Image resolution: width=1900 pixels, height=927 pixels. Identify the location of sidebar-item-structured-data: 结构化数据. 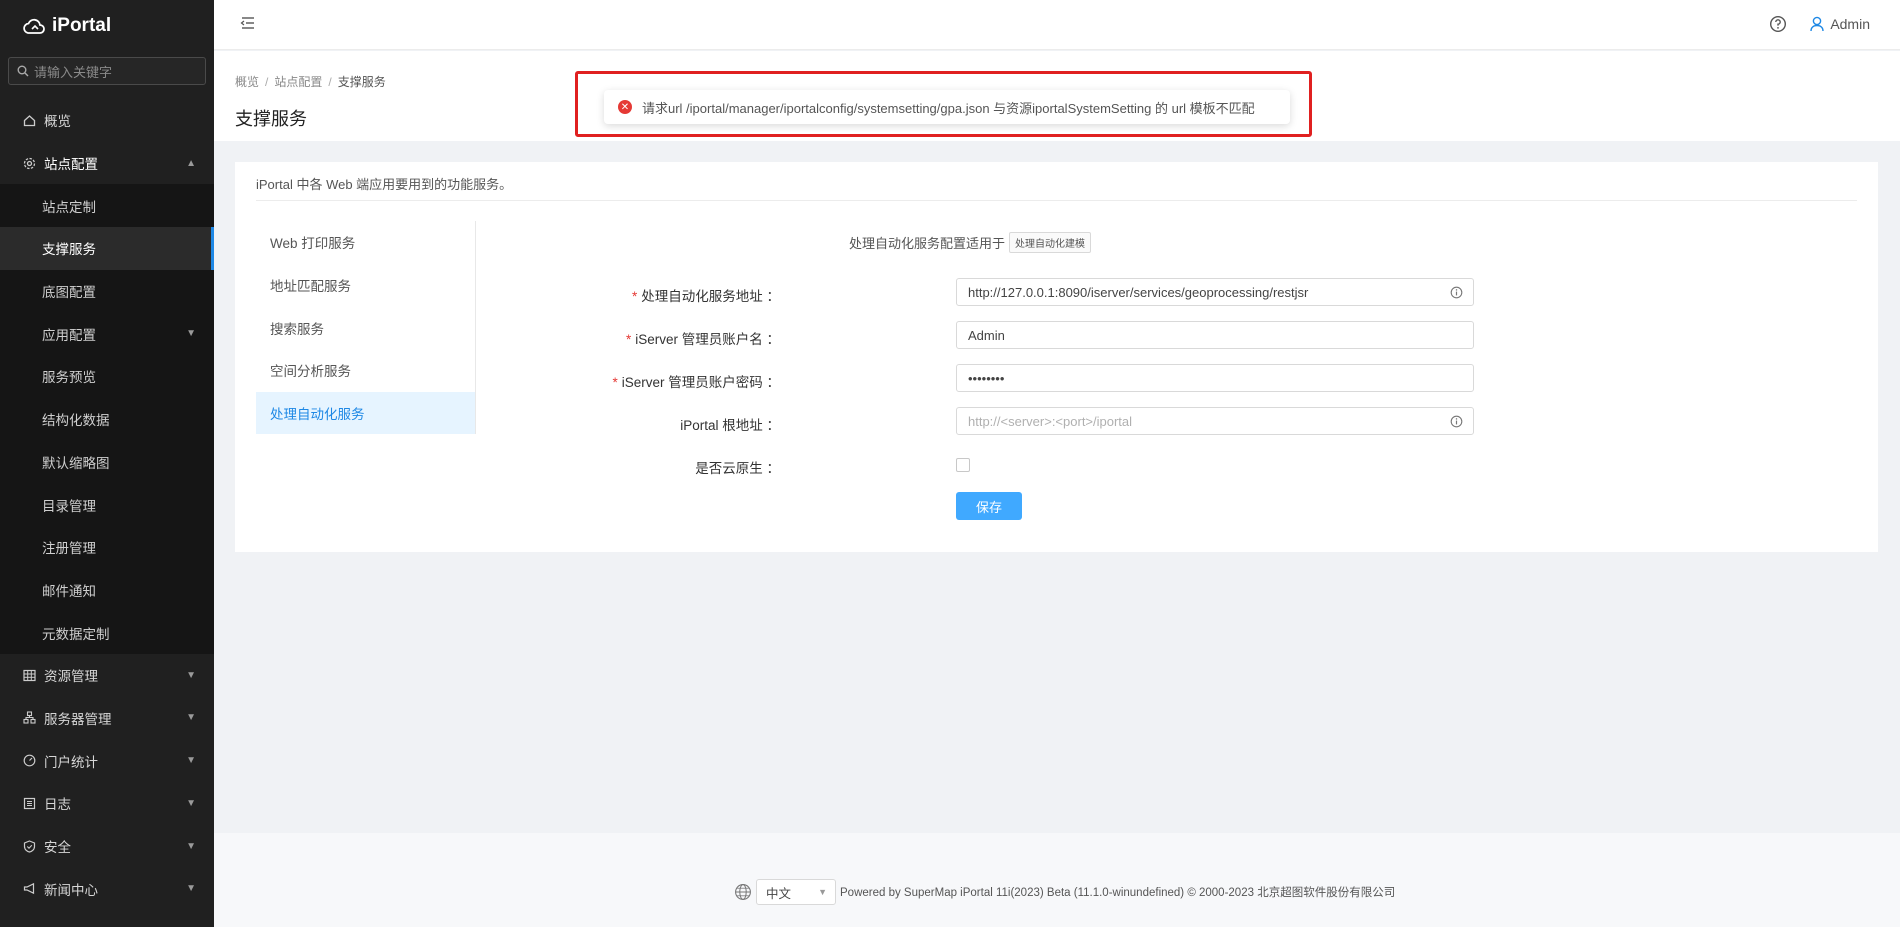
(107, 419).